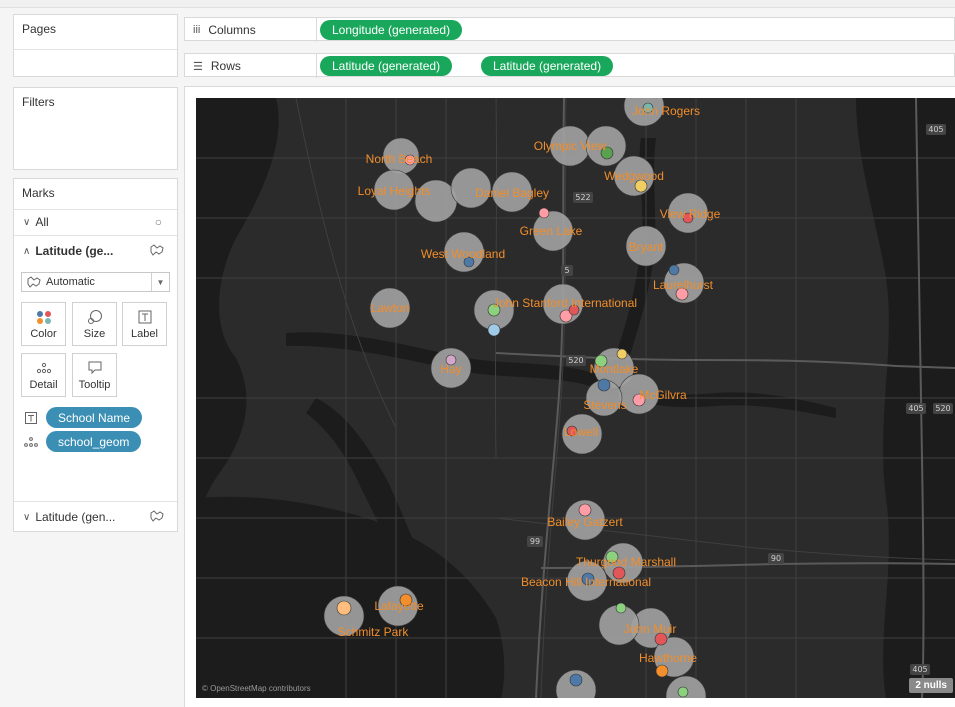 The width and height of the screenshot is (955, 707). Describe the element at coordinates (565, 303) in the screenshot. I see `school-label: John Stanford International` at that location.